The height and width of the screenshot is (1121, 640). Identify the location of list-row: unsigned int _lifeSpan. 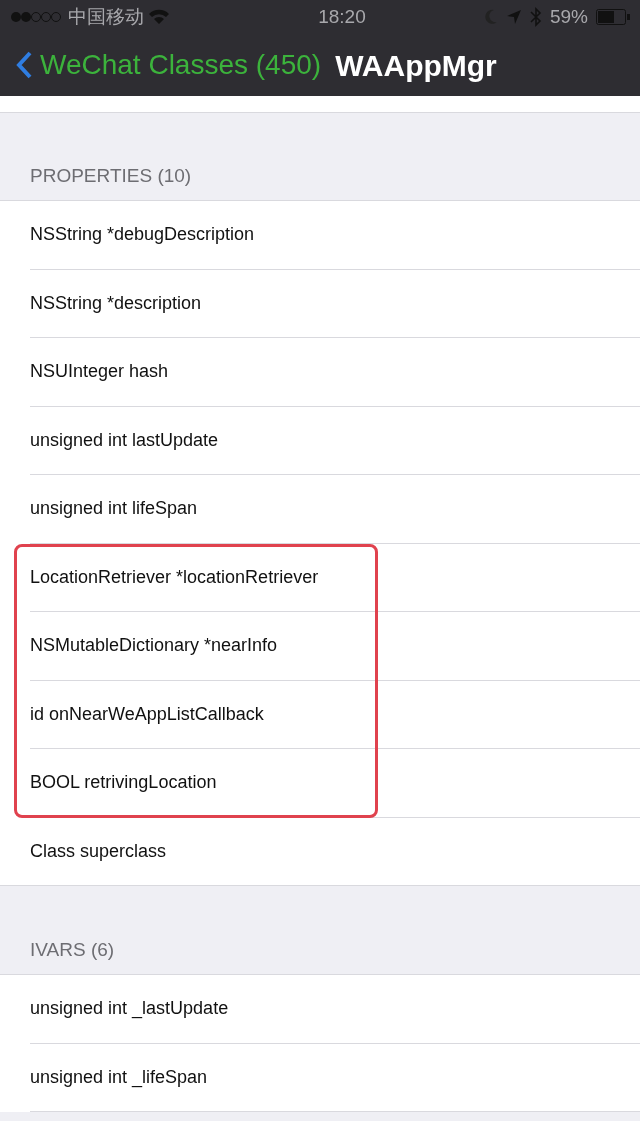
(320, 1077).